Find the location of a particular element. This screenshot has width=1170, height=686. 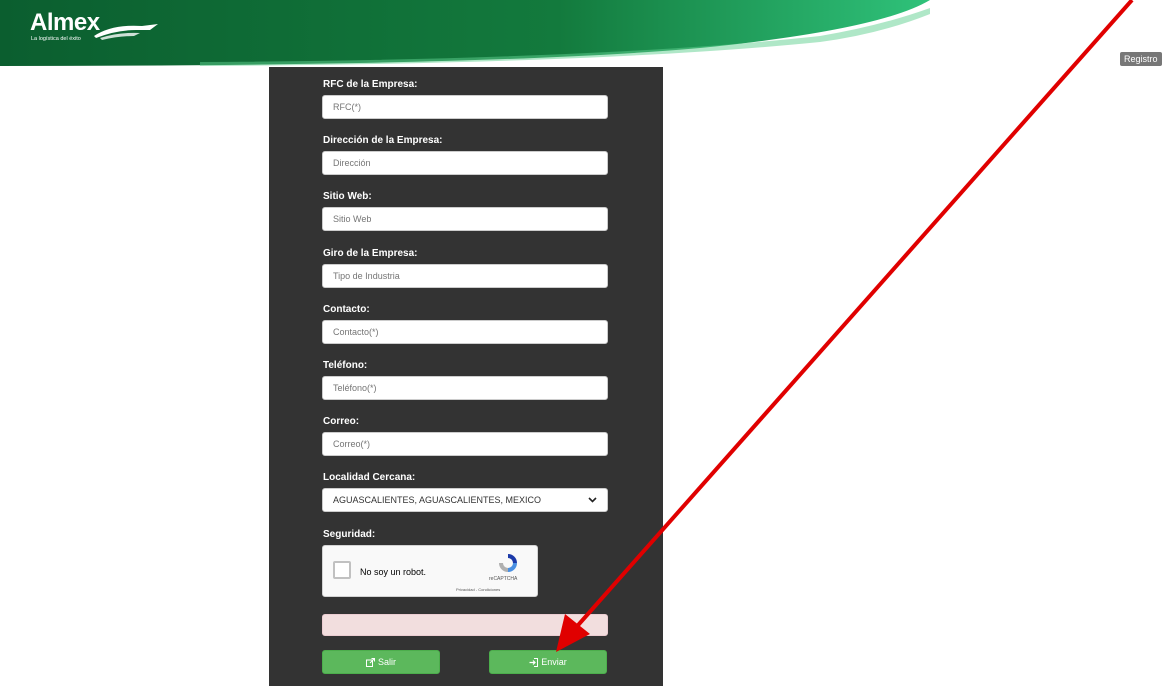

sitio-web-label: Sitio Web: is located at coordinates (347, 196).